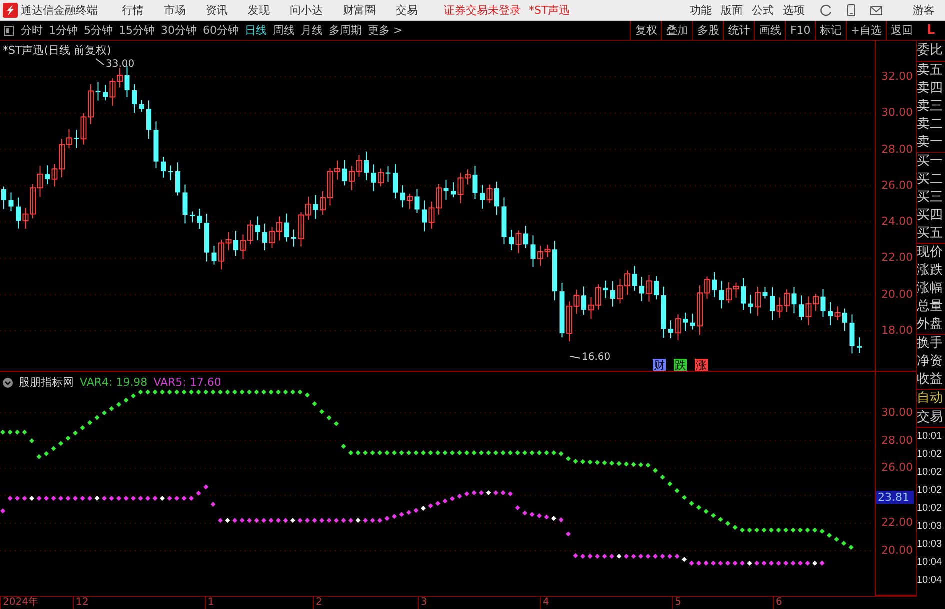 This screenshot has width=945, height=609. I want to click on panel-toggle-icon, so click(9, 31).